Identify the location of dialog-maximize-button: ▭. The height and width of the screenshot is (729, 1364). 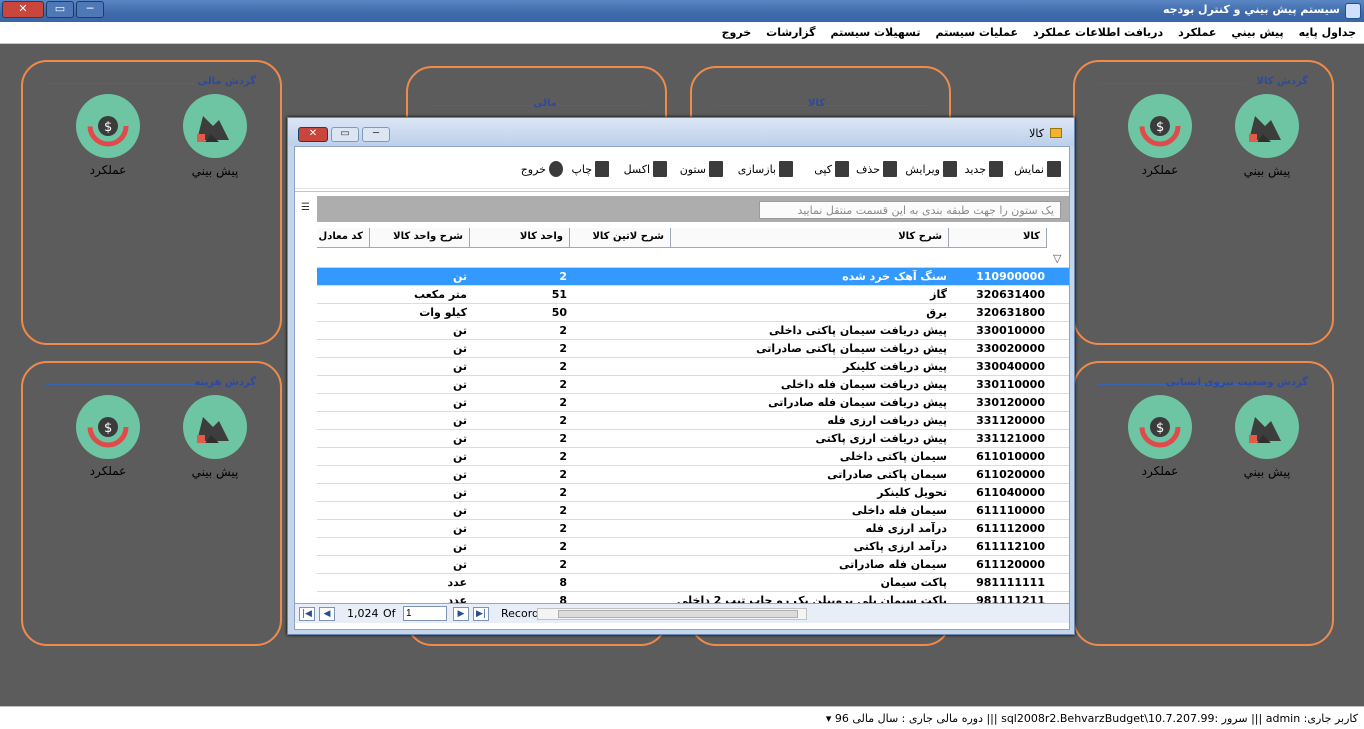
(345, 134).